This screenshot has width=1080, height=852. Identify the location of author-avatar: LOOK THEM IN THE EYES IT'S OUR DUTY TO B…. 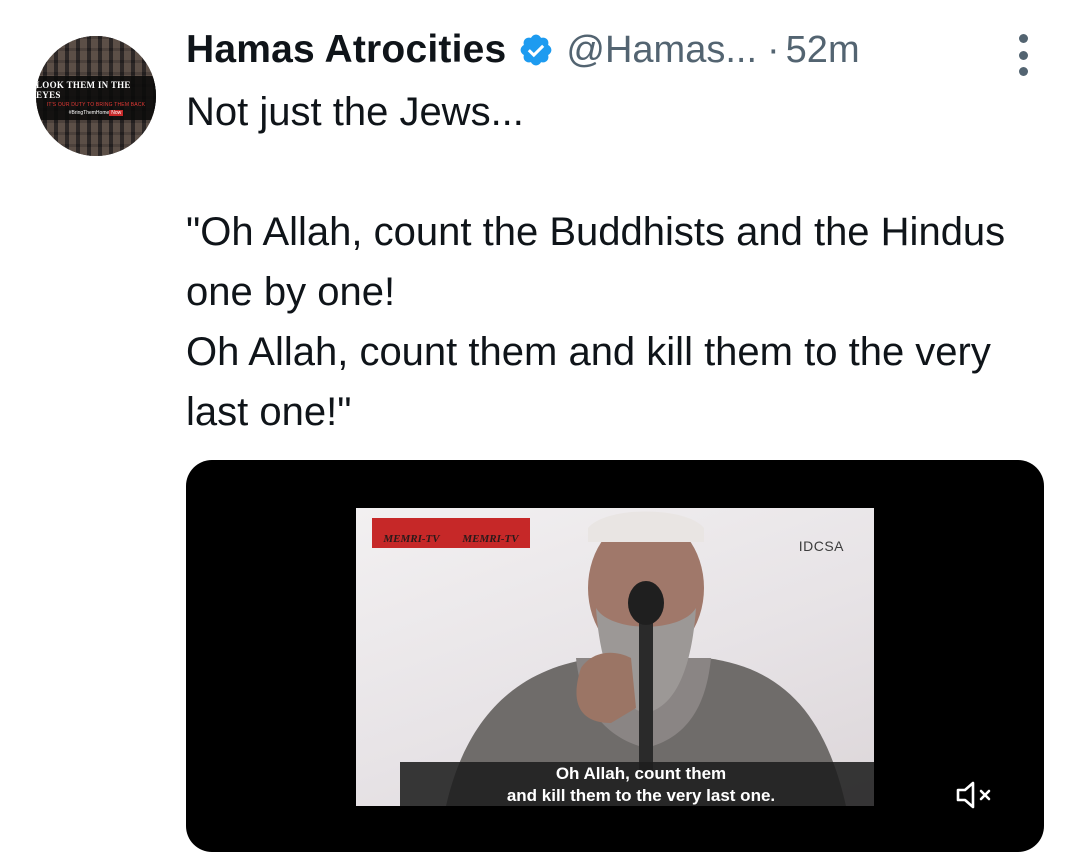
(96, 96).